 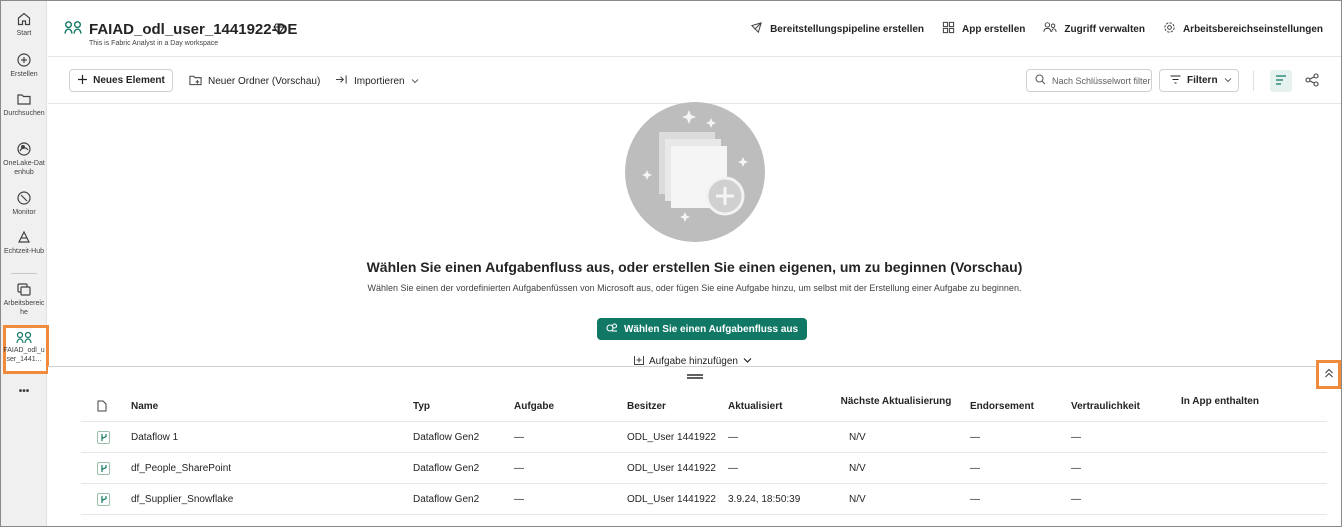 What do you see at coordinates (24, 168) in the screenshot?
I see `rail-label: OneLake-Datenhub` at bounding box center [24, 168].